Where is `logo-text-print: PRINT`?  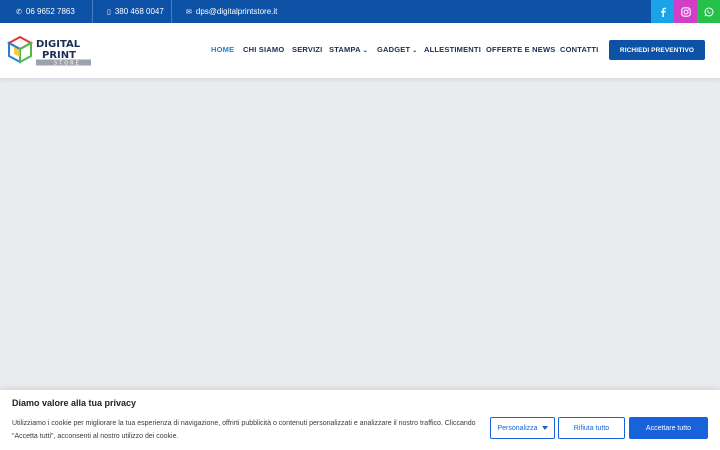 logo-text-print: PRINT is located at coordinates (59, 55).